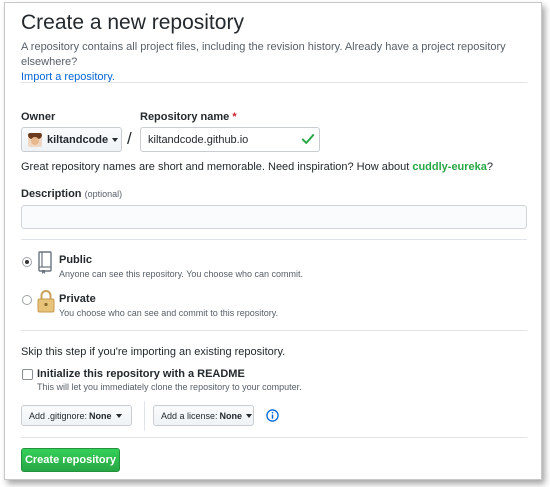 The image size is (550, 487). What do you see at coordinates (38, 117) in the screenshot?
I see `owner-label: Owner` at bounding box center [38, 117].